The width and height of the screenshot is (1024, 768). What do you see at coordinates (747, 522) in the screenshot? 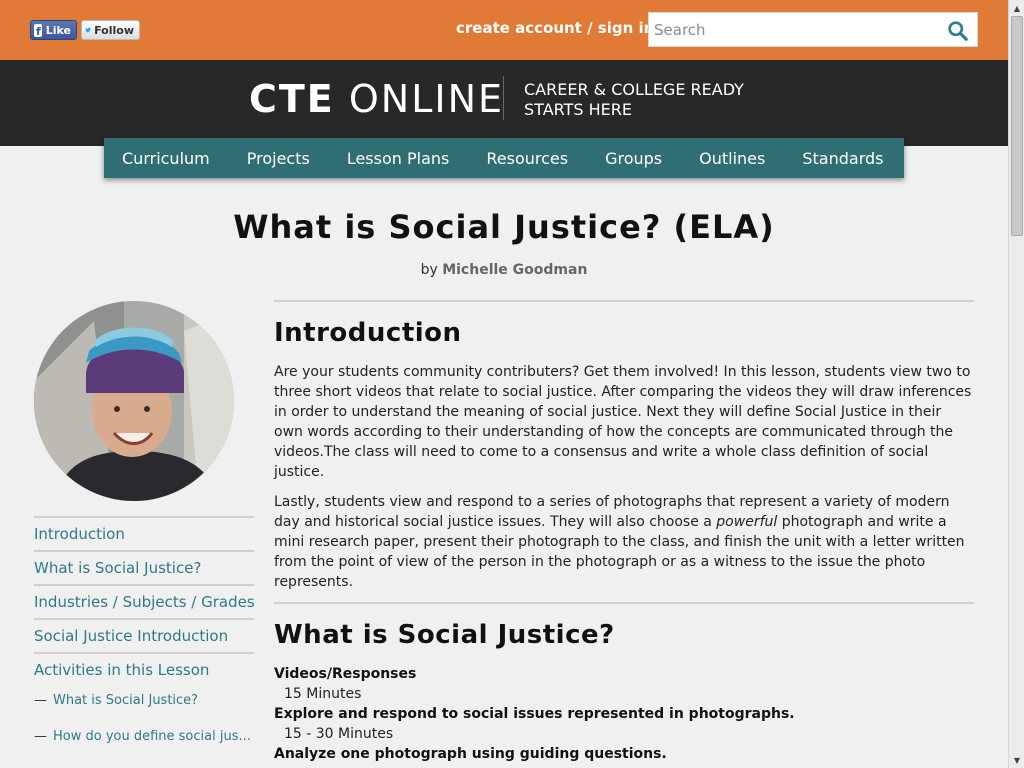
I see `emphasis-text: powerful` at bounding box center [747, 522].